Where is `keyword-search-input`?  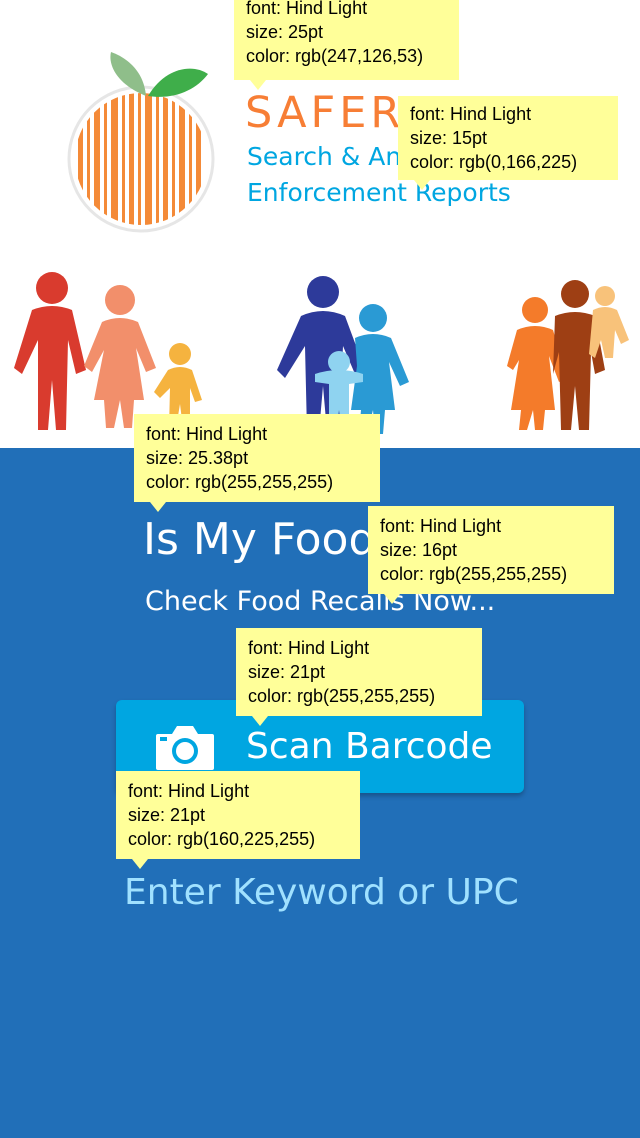
keyword-search-input is located at coordinates (344, 892).